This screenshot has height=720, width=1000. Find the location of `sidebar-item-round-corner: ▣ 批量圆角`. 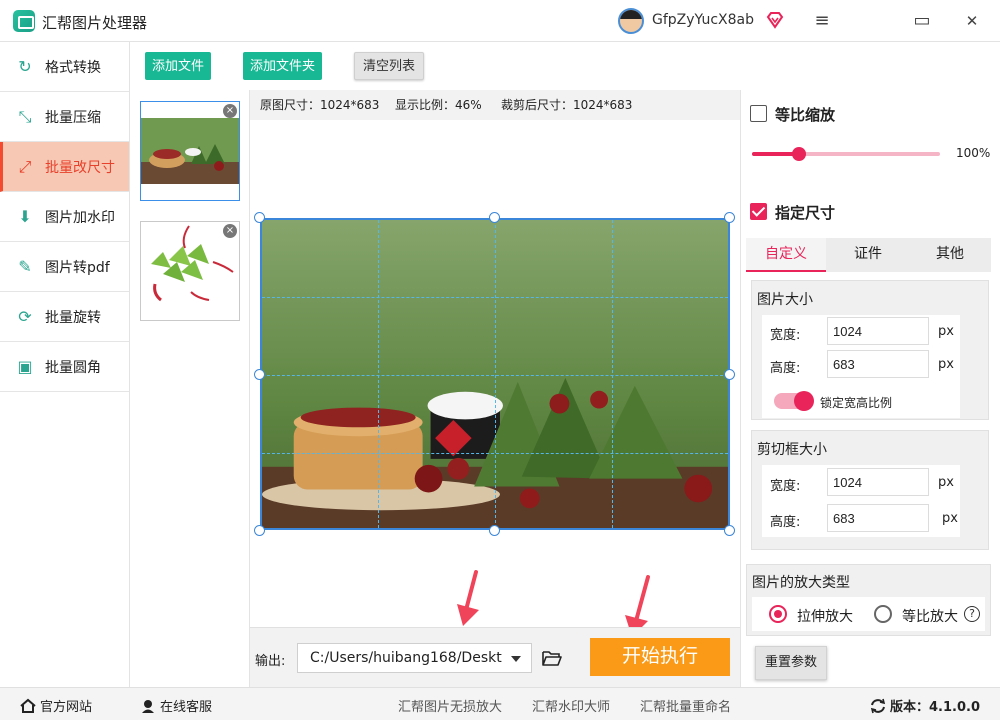

sidebar-item-round-corner: ▣ 批量圆角 is located at coordinates (64, 367).